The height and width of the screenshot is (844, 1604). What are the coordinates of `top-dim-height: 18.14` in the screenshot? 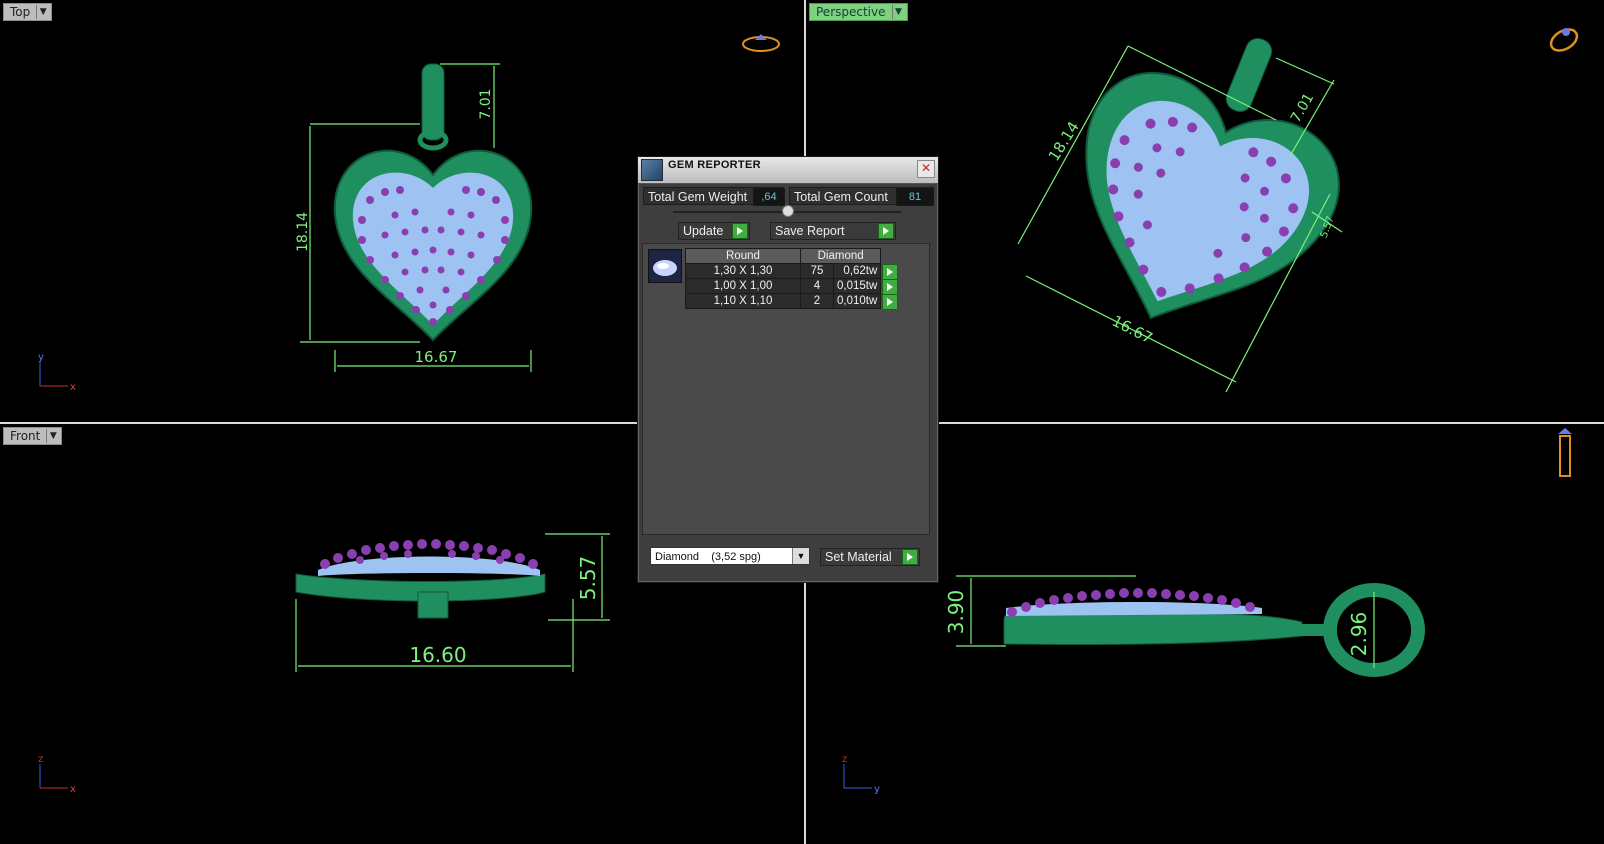 It's located at (303, 232).